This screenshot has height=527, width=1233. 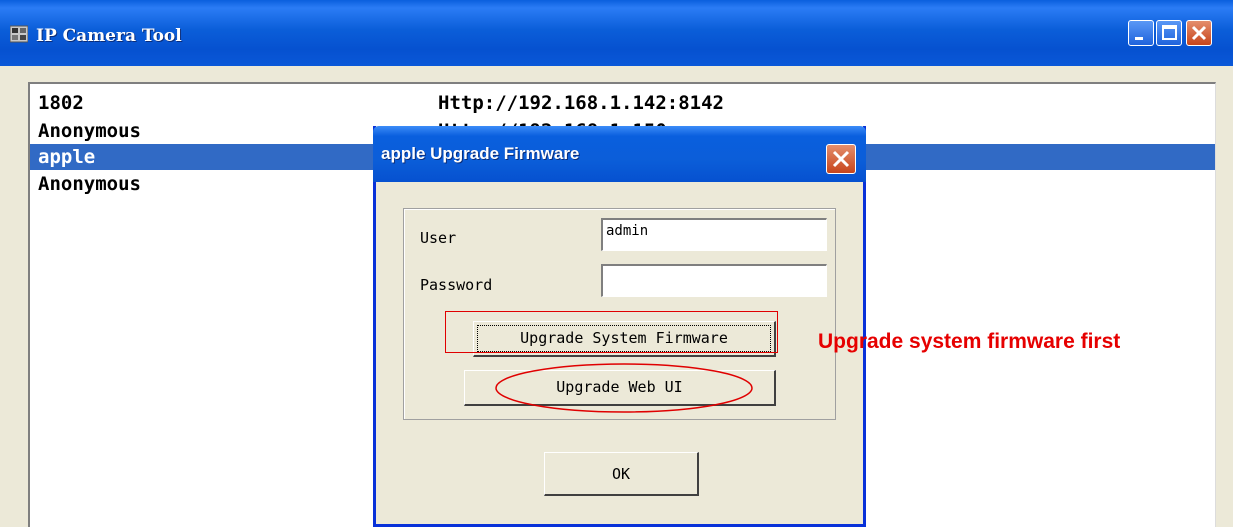 What do you see at coordinates (109, 36) in the screenshot?
I see `window-title: IP Camera Tool` at bounding box center [109, 36].